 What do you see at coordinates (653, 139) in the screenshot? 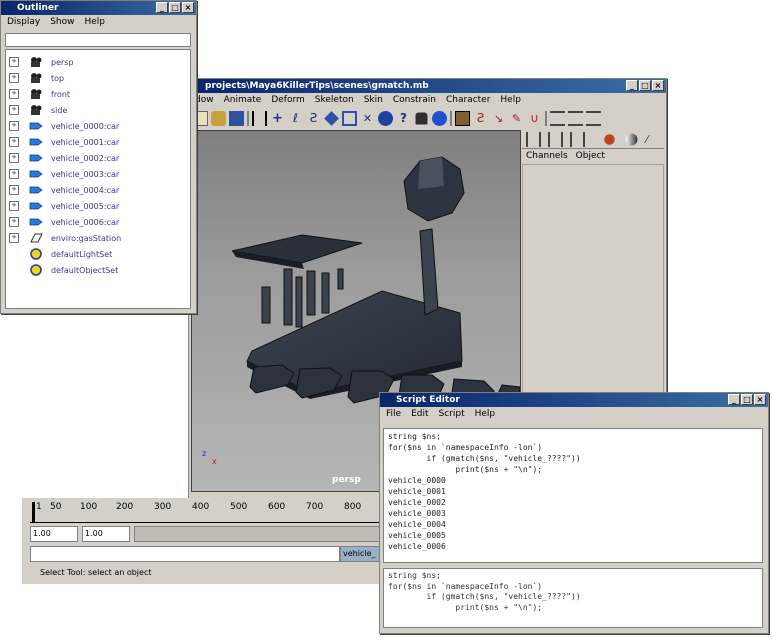
I see `eyedropper-icon: ⁄` at bounding box center [653, 139].